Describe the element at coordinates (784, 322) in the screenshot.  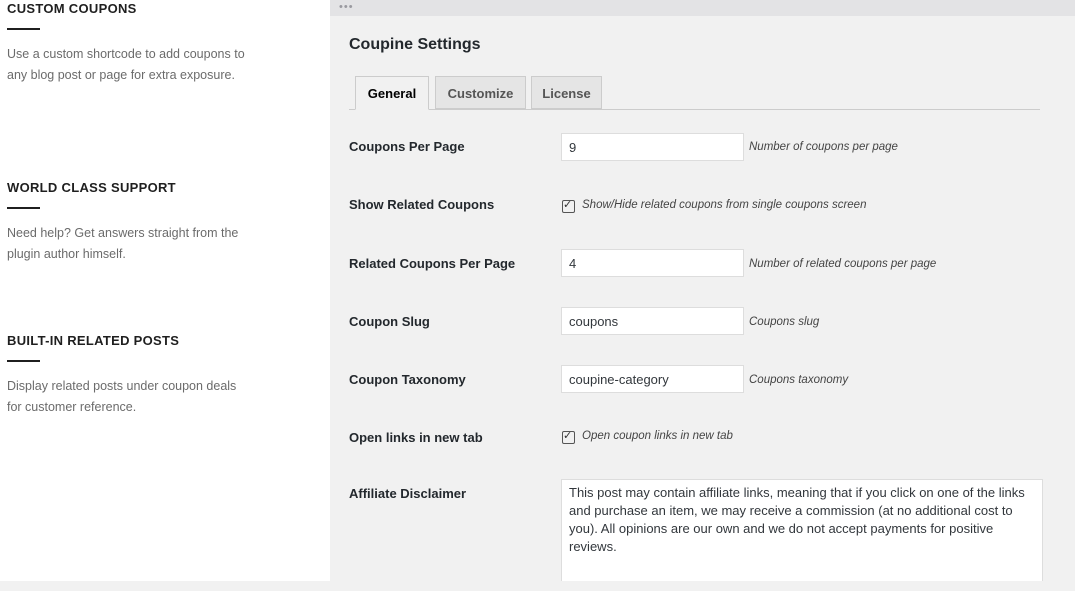
I see `coupon-slug-desc: Coupons slug` at that location.